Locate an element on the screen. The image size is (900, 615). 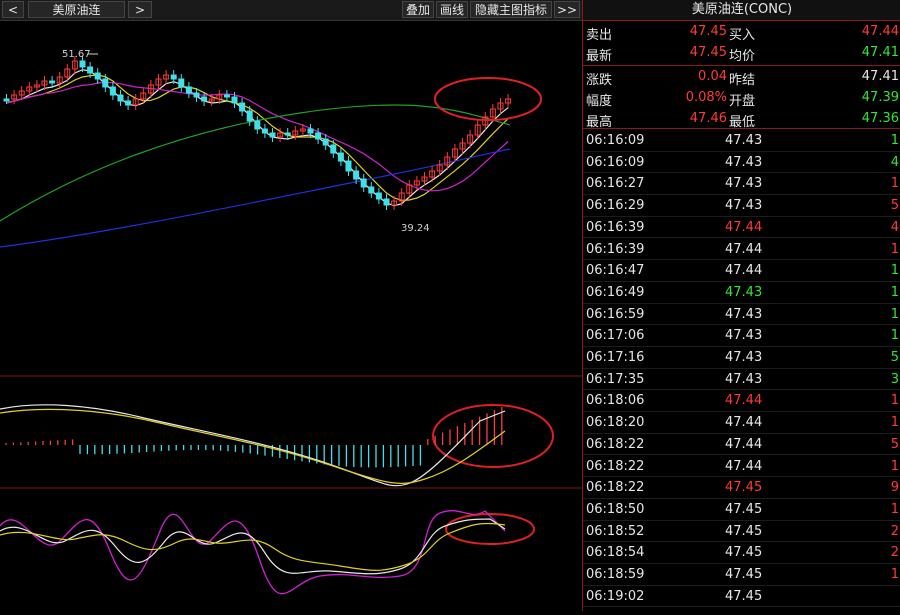
prev-symbol-button: < is located at coordinates (13, 9).